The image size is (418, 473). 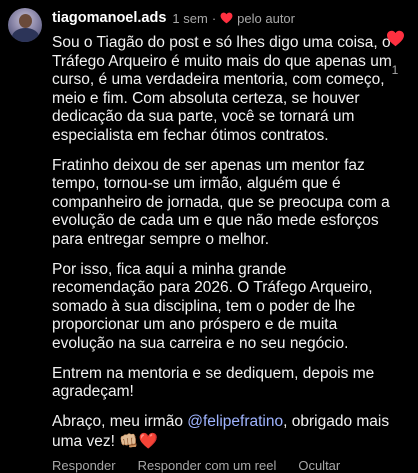 I want to click on hide-button: Ocultar, so click(x=319, y=465).